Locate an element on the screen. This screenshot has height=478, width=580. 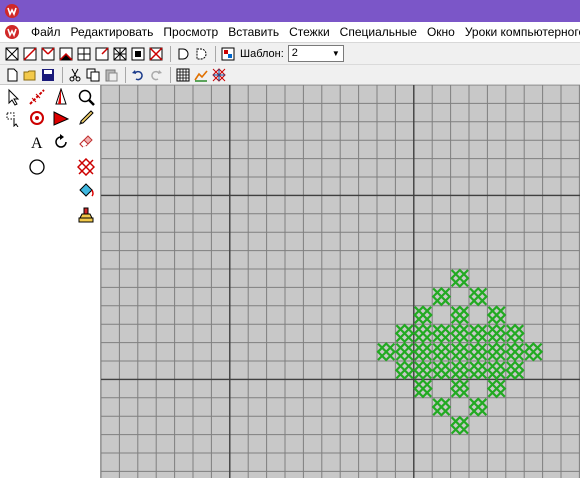
stitch-type-5-button is located at coordinates (84, 54).